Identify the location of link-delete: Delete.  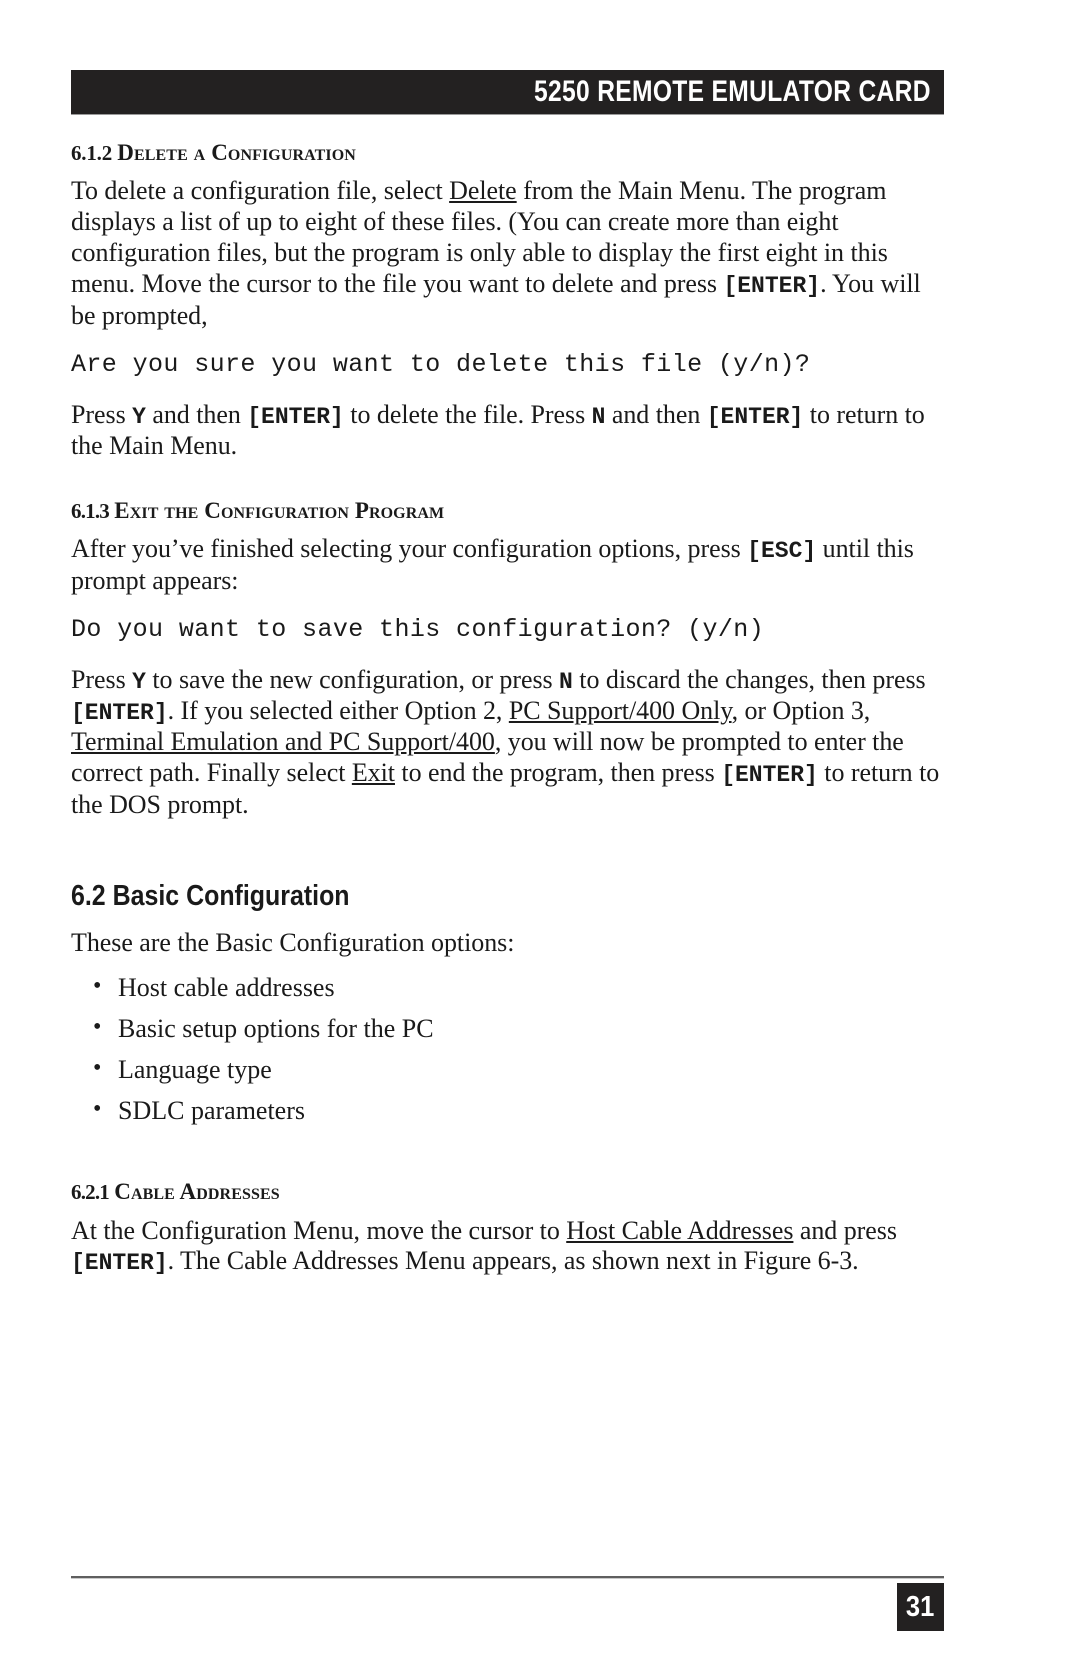
(483, 190).